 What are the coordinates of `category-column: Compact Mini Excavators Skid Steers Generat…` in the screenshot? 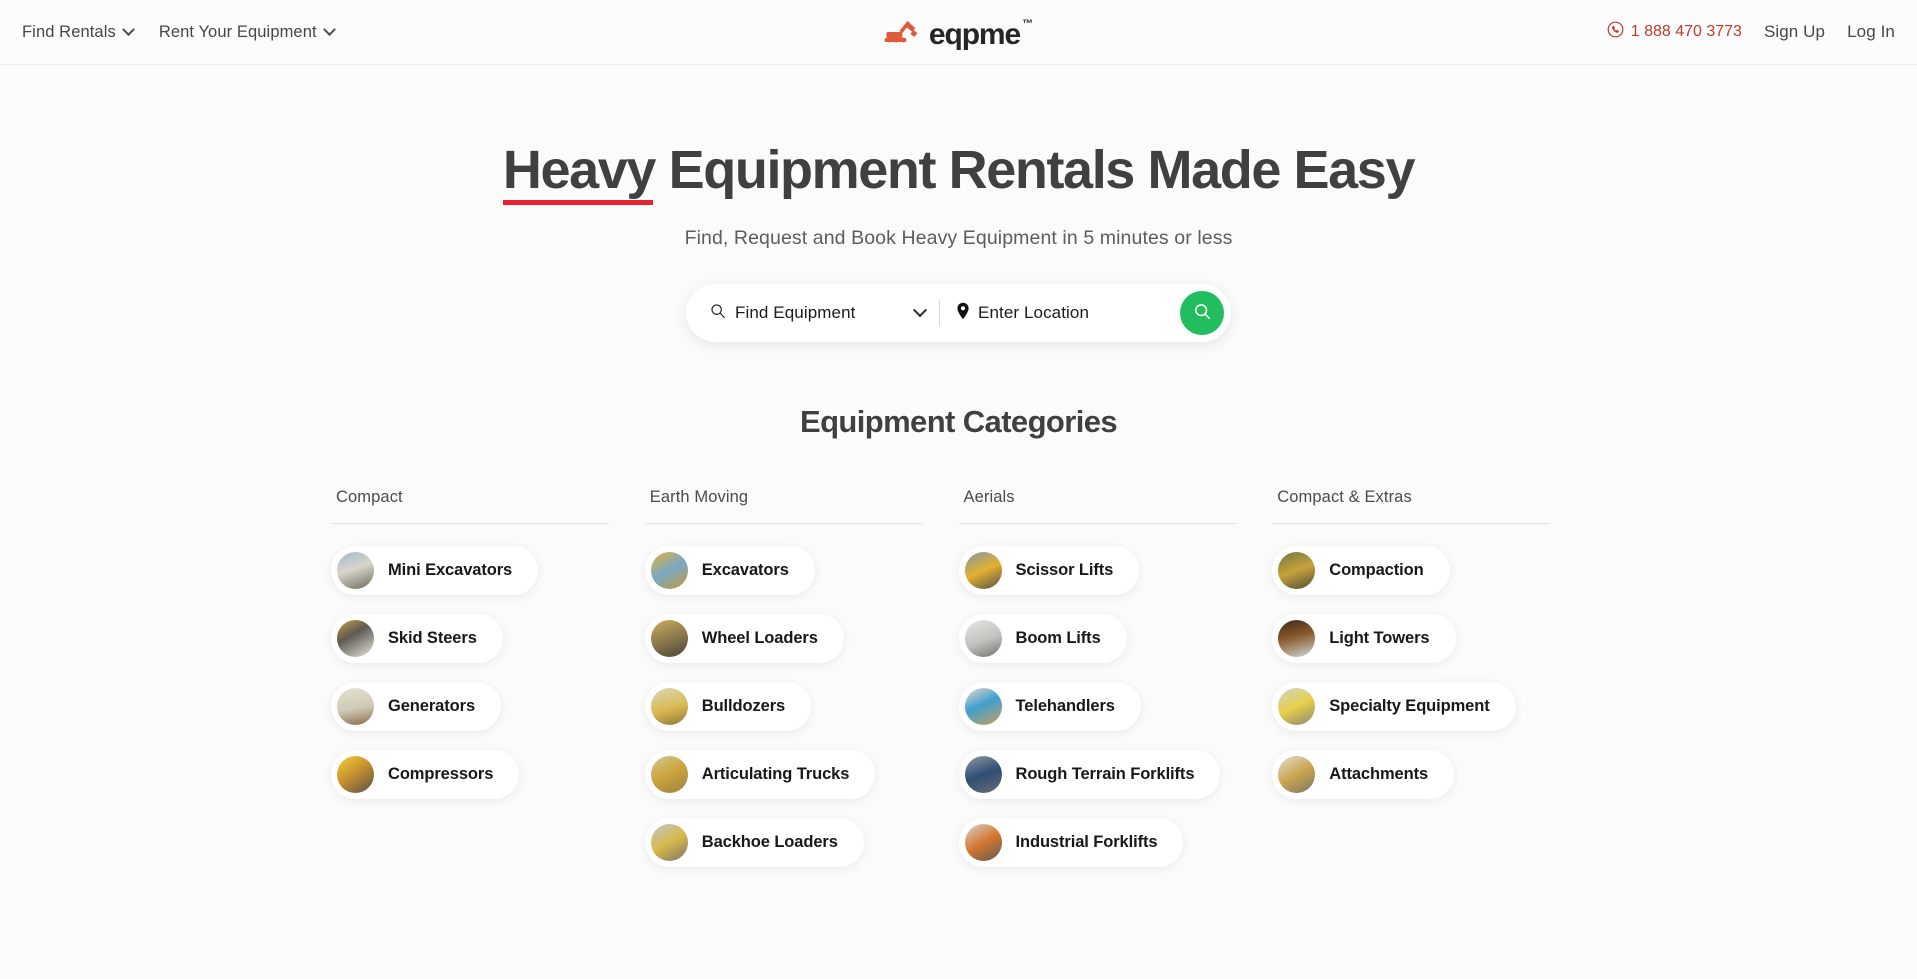 It's located at (488, 687).